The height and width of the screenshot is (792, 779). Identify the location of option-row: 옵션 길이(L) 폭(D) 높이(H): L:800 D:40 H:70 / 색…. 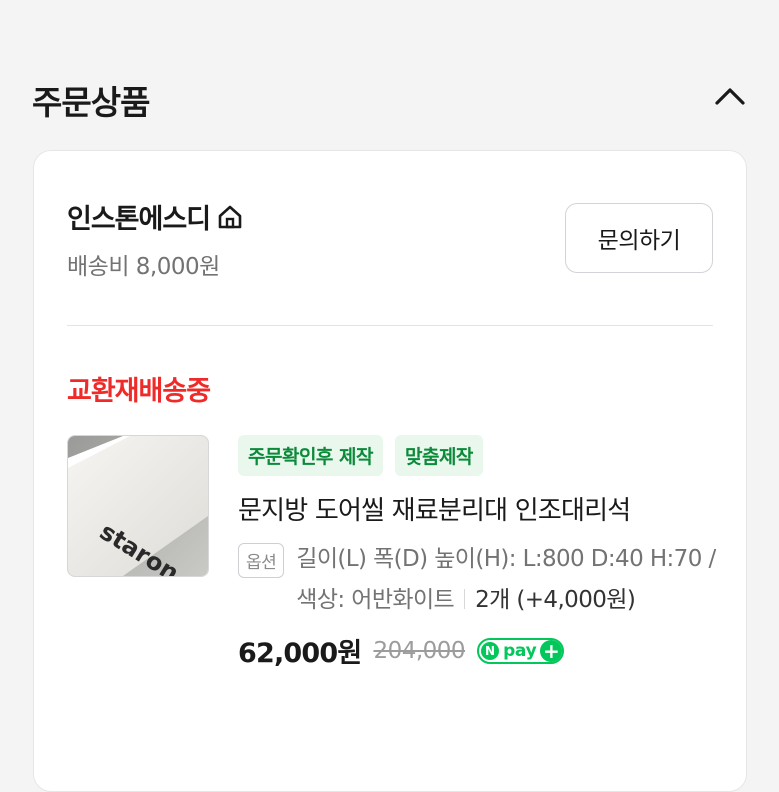
(477, 580).